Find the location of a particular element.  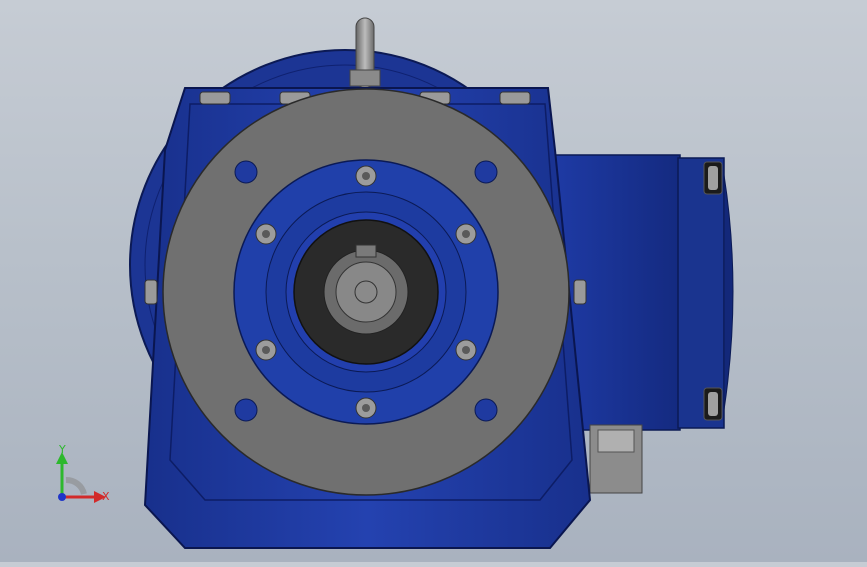

rotation-arc is located at coordinates (76, 486).